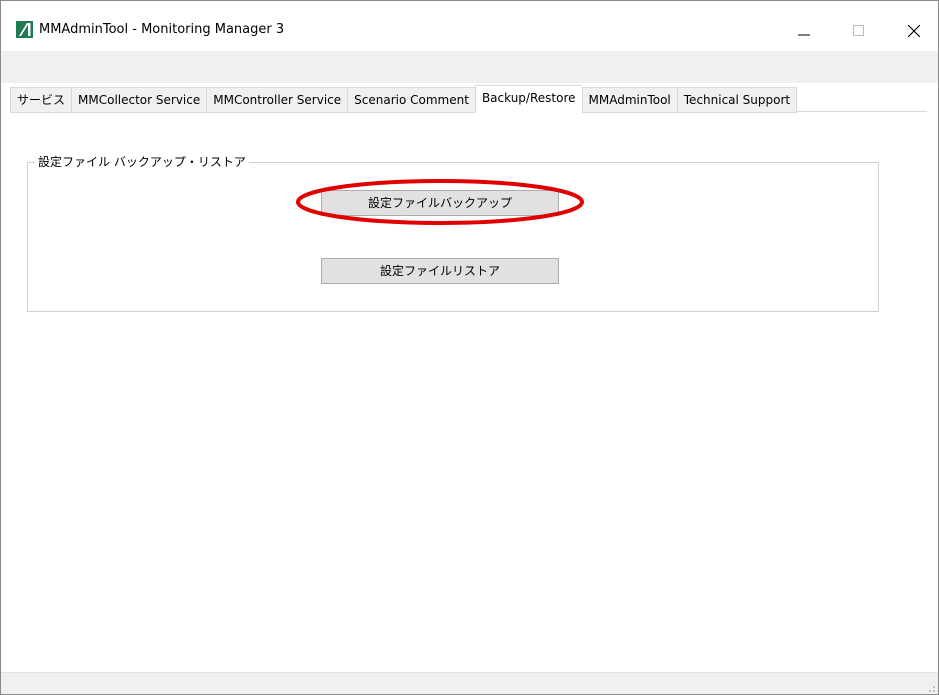 This screenshot has width=939, height=695. Describe the element at coordinates (931, 688) in the screenshot. I see `resize-grip-icon` at that location.